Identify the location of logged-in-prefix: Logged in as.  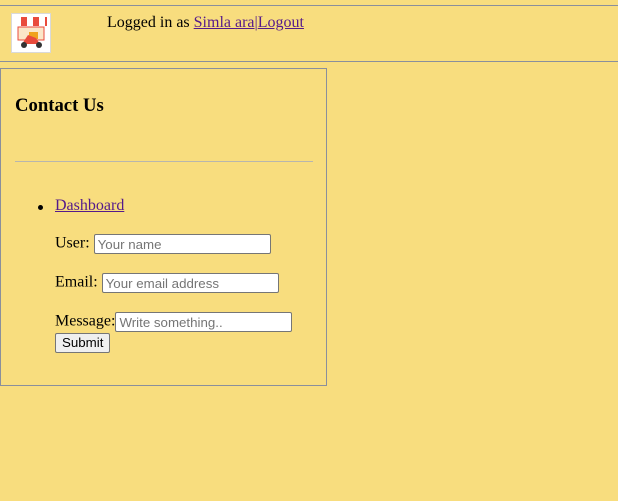
(150, 22).